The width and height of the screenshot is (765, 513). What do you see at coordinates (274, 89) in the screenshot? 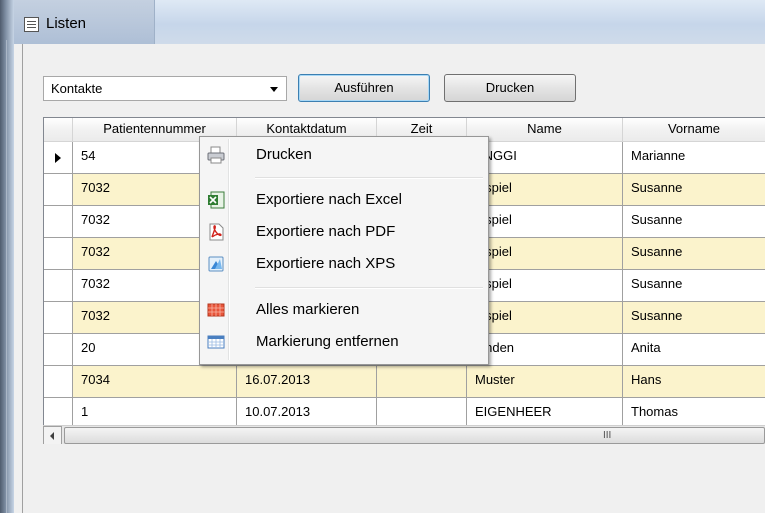
I see `chevron-down-icon` at bounding box center [274, 89].